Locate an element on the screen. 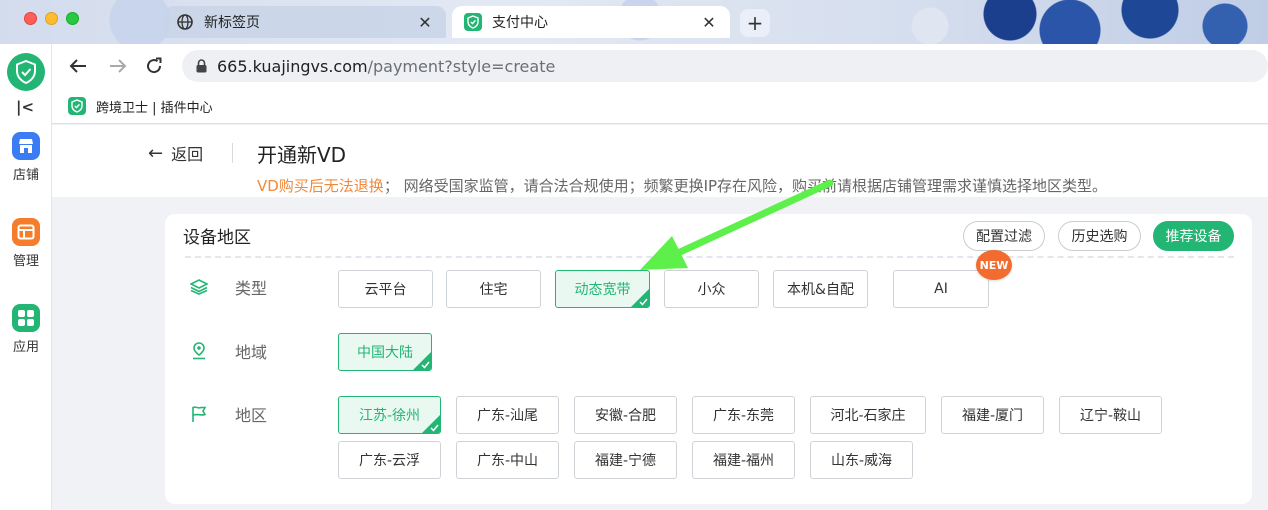  type-option-residential: 住宅 is located at coordinates (493, 289).